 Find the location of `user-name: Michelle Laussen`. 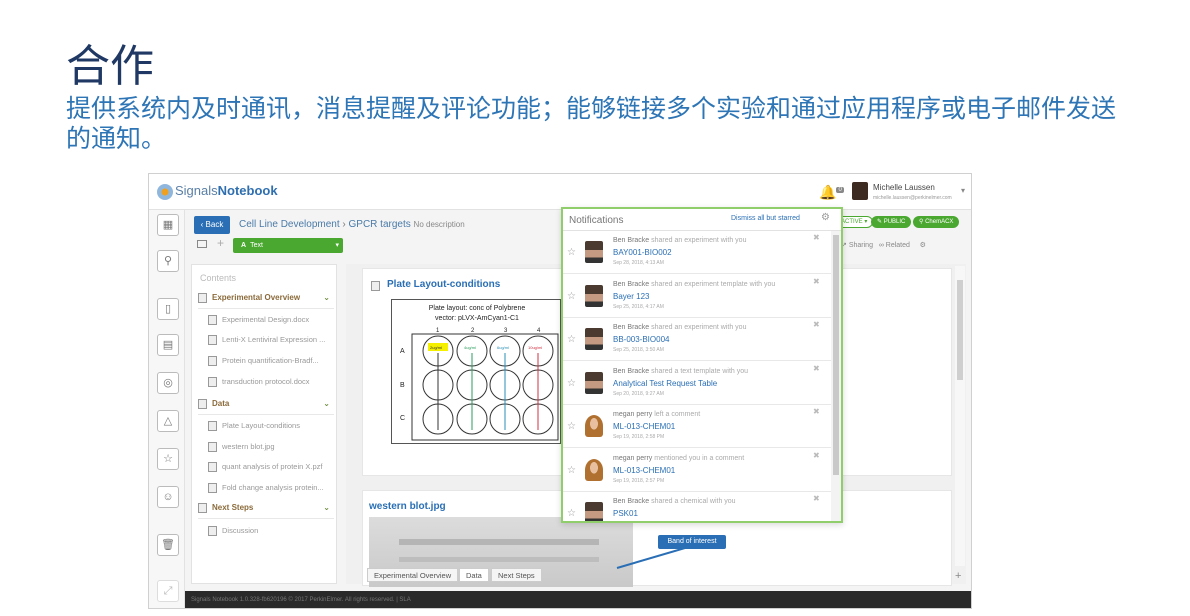

user-name: Michelle Laussen is located at coordinates (904, 187).